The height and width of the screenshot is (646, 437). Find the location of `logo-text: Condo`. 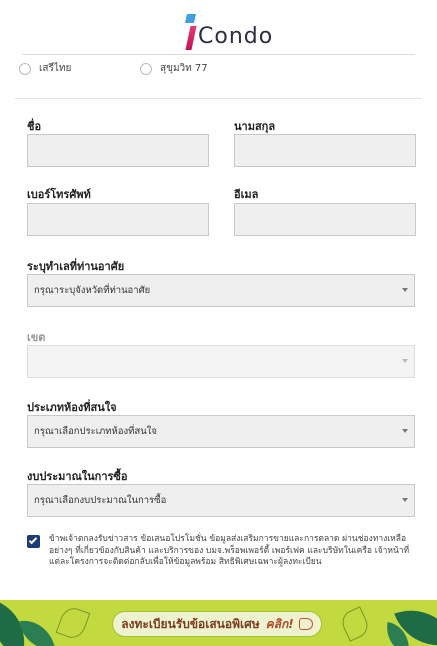

logo-text: Condo is located at coordinates (236, 36).